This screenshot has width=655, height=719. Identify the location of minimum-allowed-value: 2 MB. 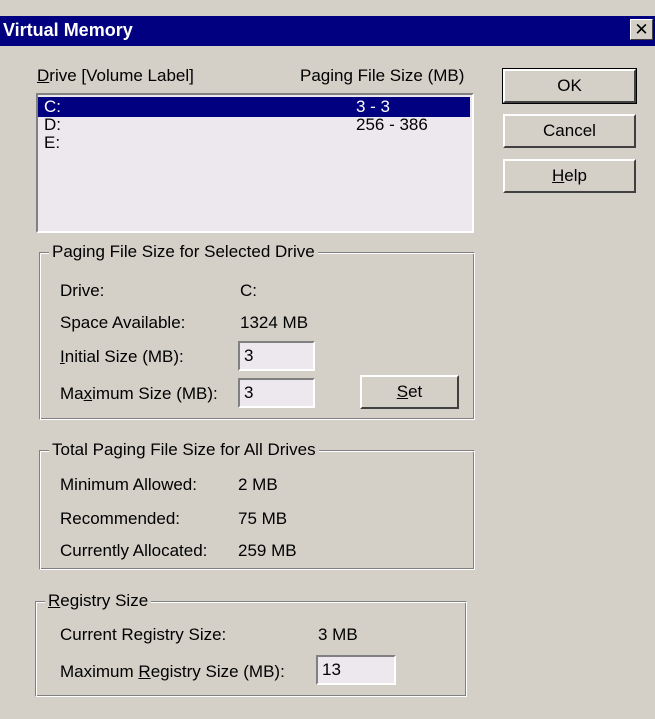
(258, 484).